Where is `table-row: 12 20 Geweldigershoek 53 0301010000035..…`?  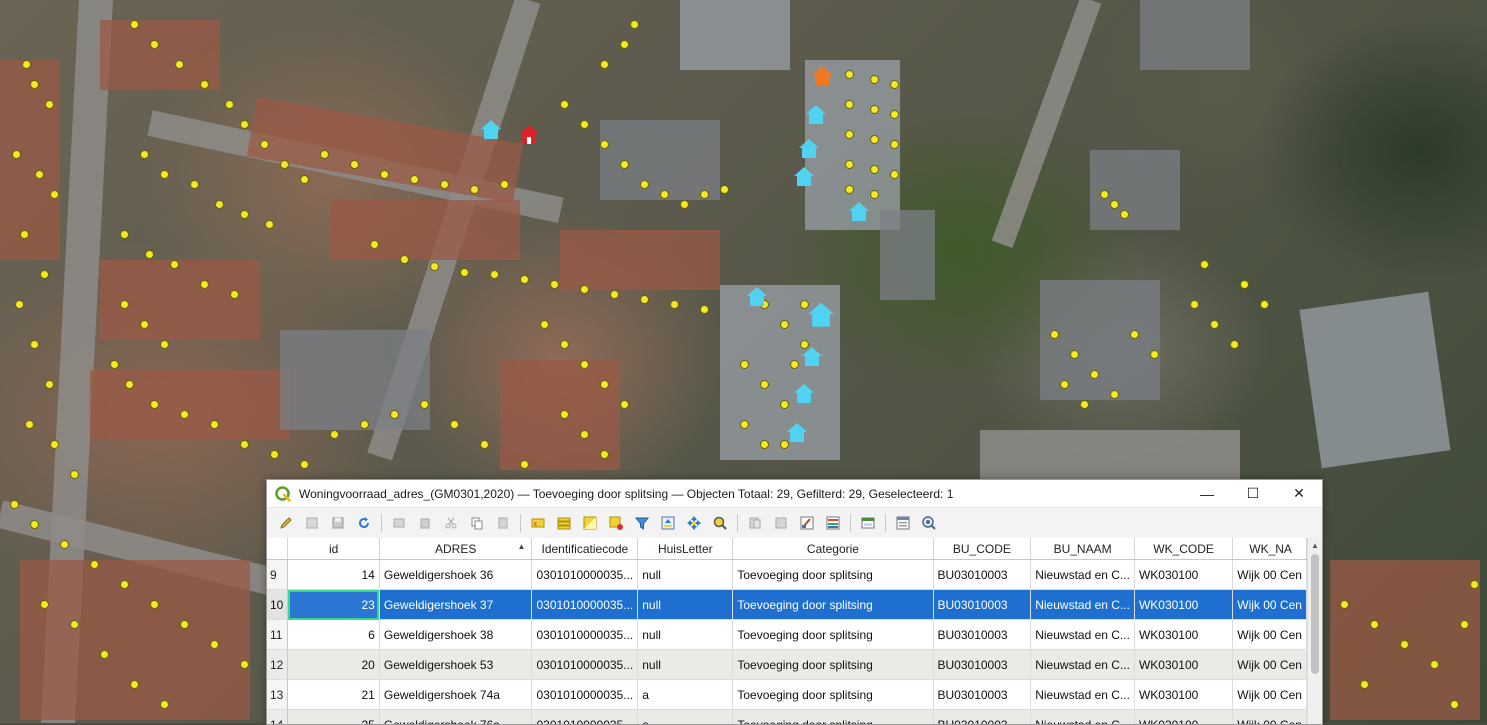 table-row: 12 20 Geweldigershoek 53 0301010000035..… is located at coordinates (787, 664).